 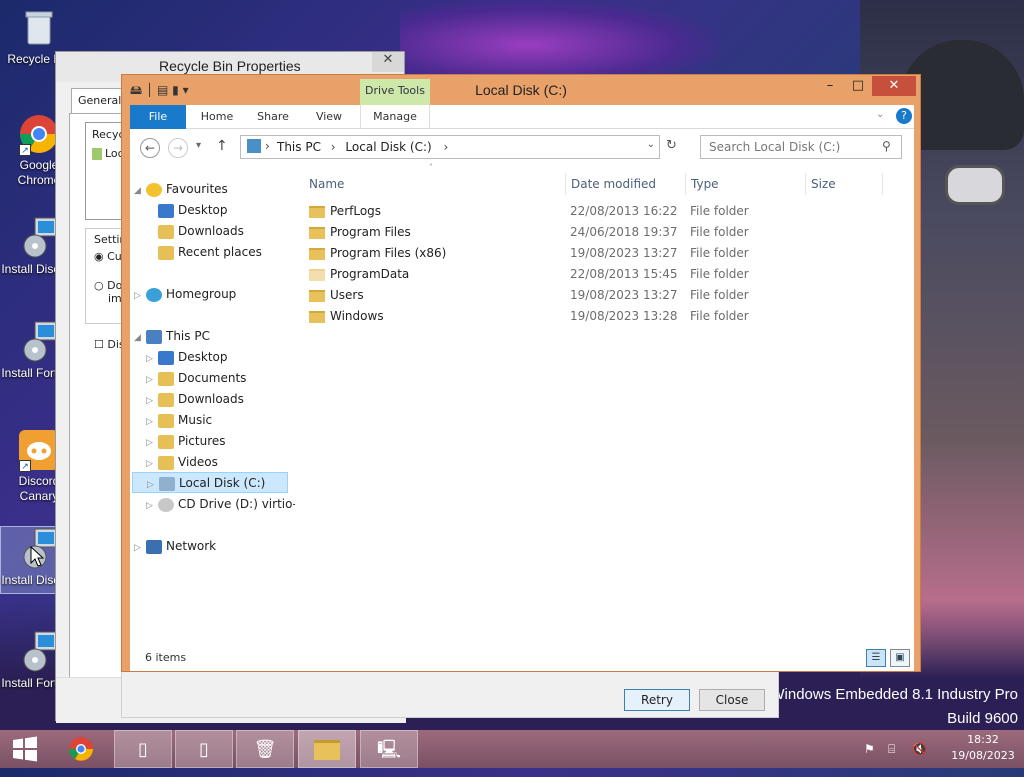 I want to click on action-center-flag-icon: ⚑, so click(x=869, y=749).